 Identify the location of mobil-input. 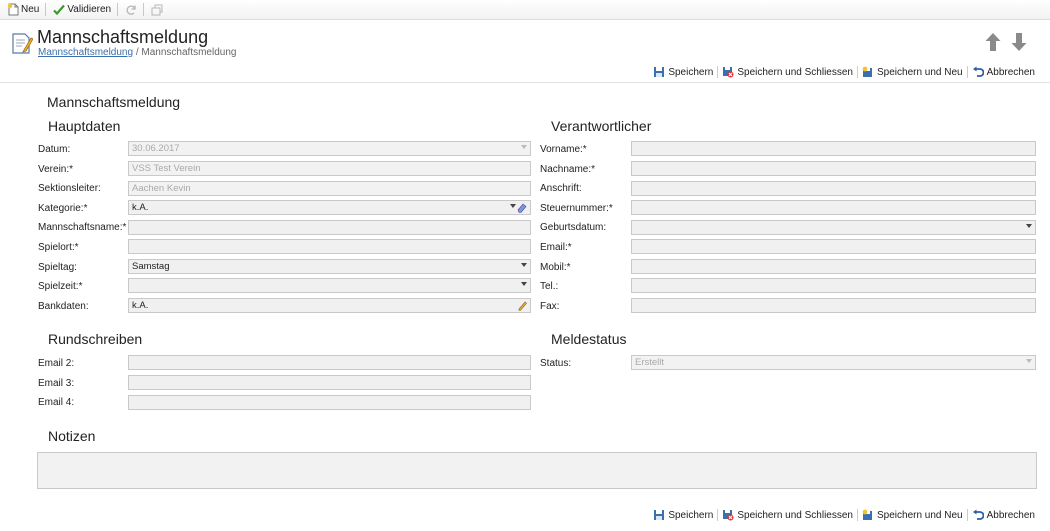
(833, 266).